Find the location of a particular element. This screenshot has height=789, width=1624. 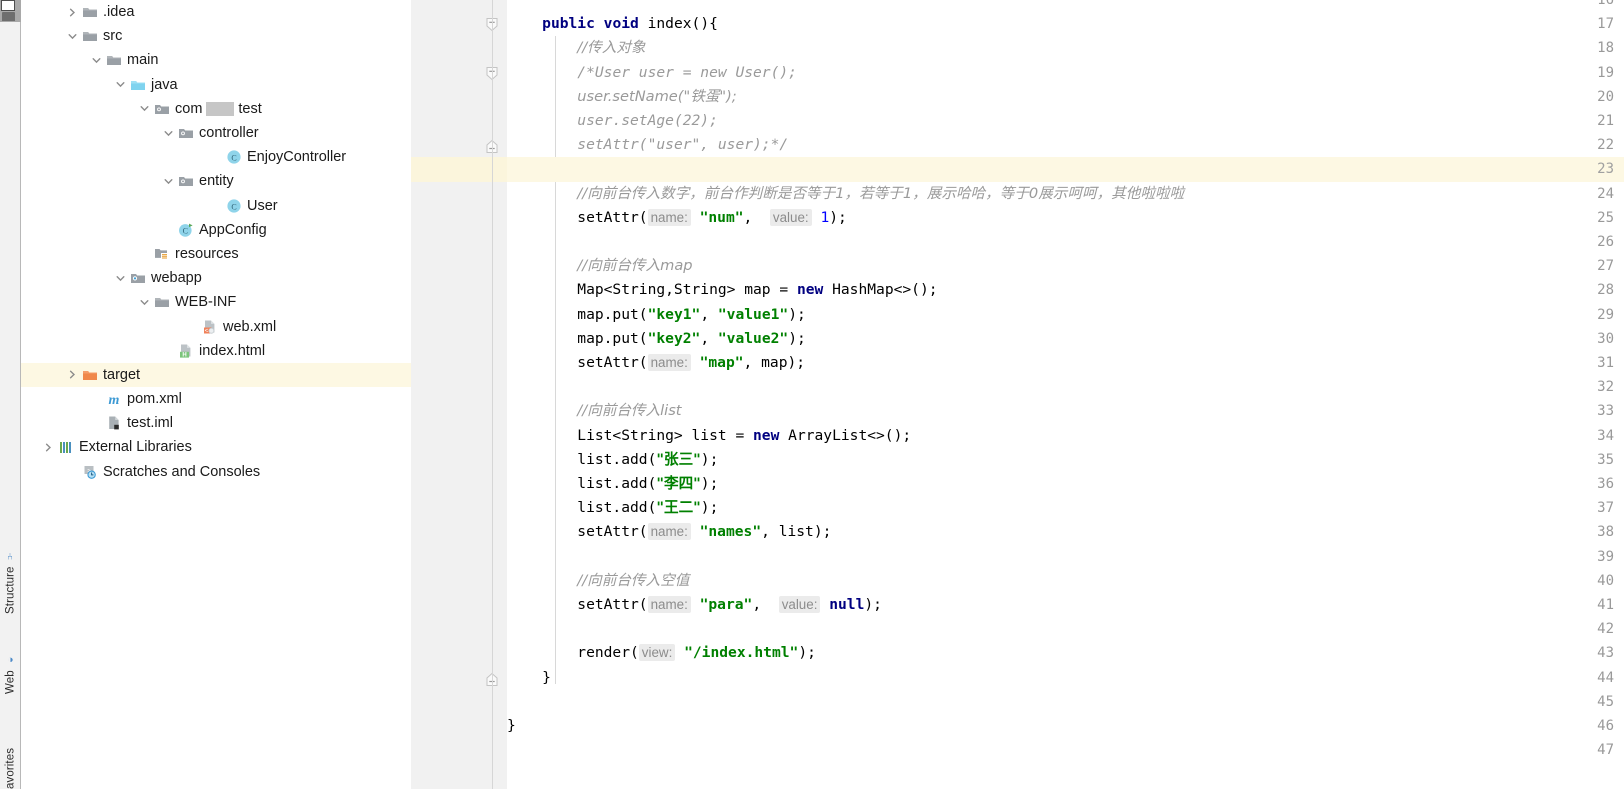

code-token-plain: HashMap<>(); is located at coordinates (880, 290).